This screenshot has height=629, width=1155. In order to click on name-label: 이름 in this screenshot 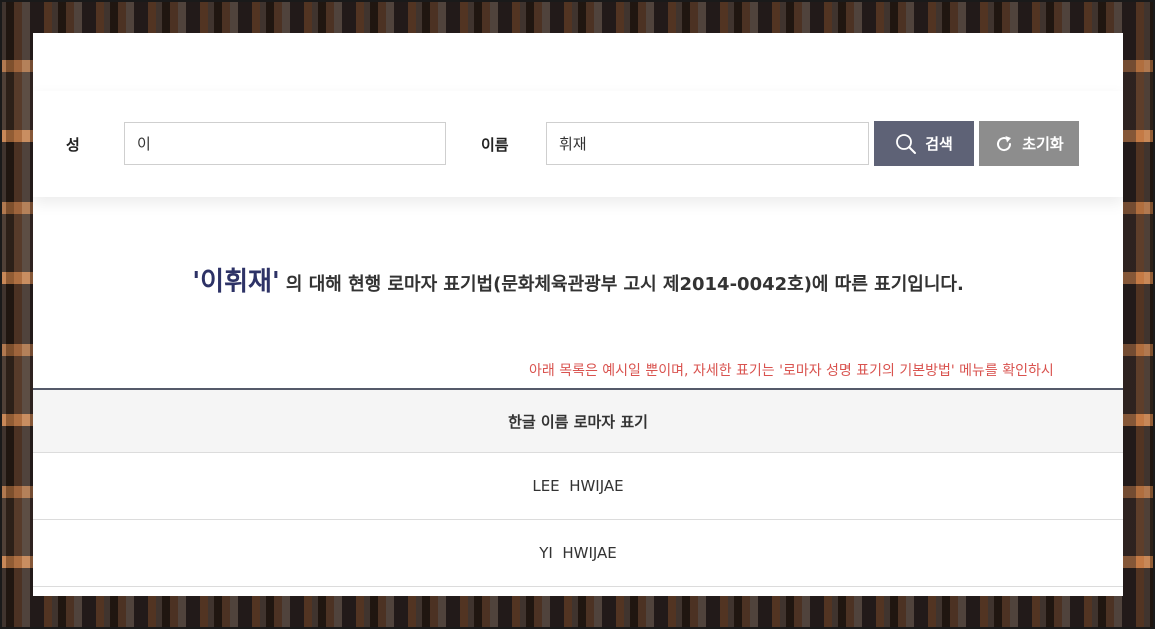, I will do `click(495, 145)`.